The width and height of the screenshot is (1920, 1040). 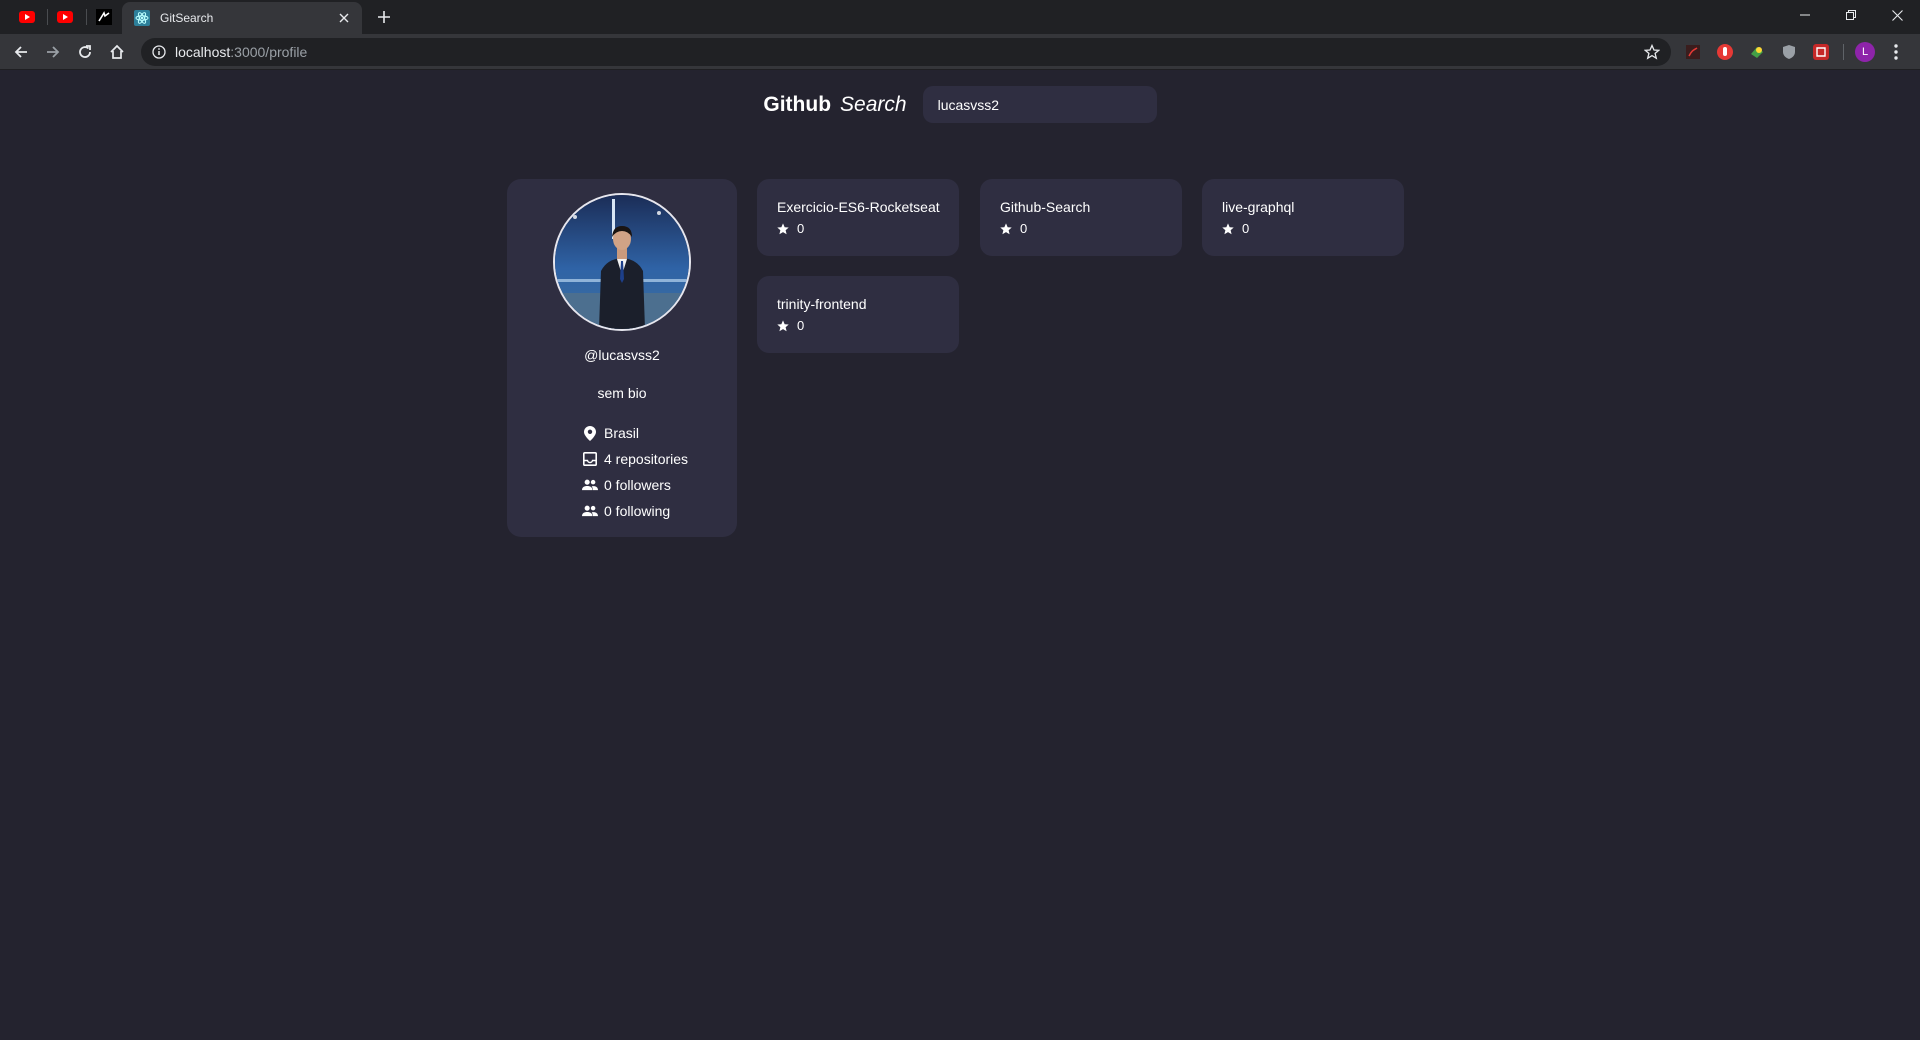 What do you see at coordinates (822, 304) in the screenshot?
I see `repo-name: trinity-frontend` at bounding box center [822, 304].